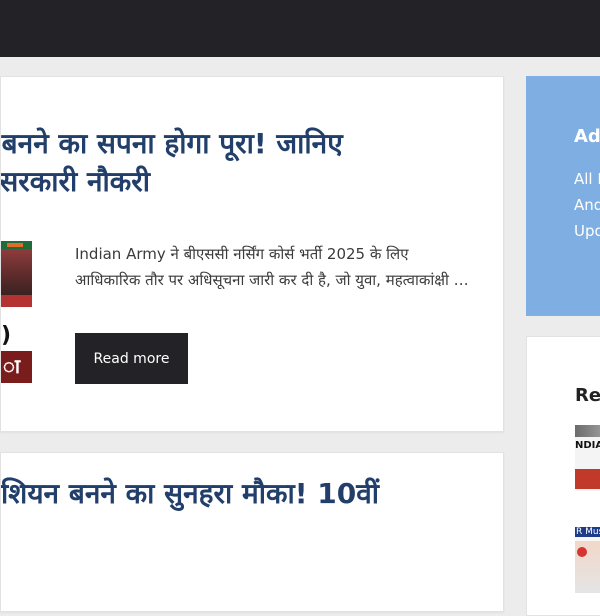  I want to click on sidebar-ad-line: And, so click(587, 205).